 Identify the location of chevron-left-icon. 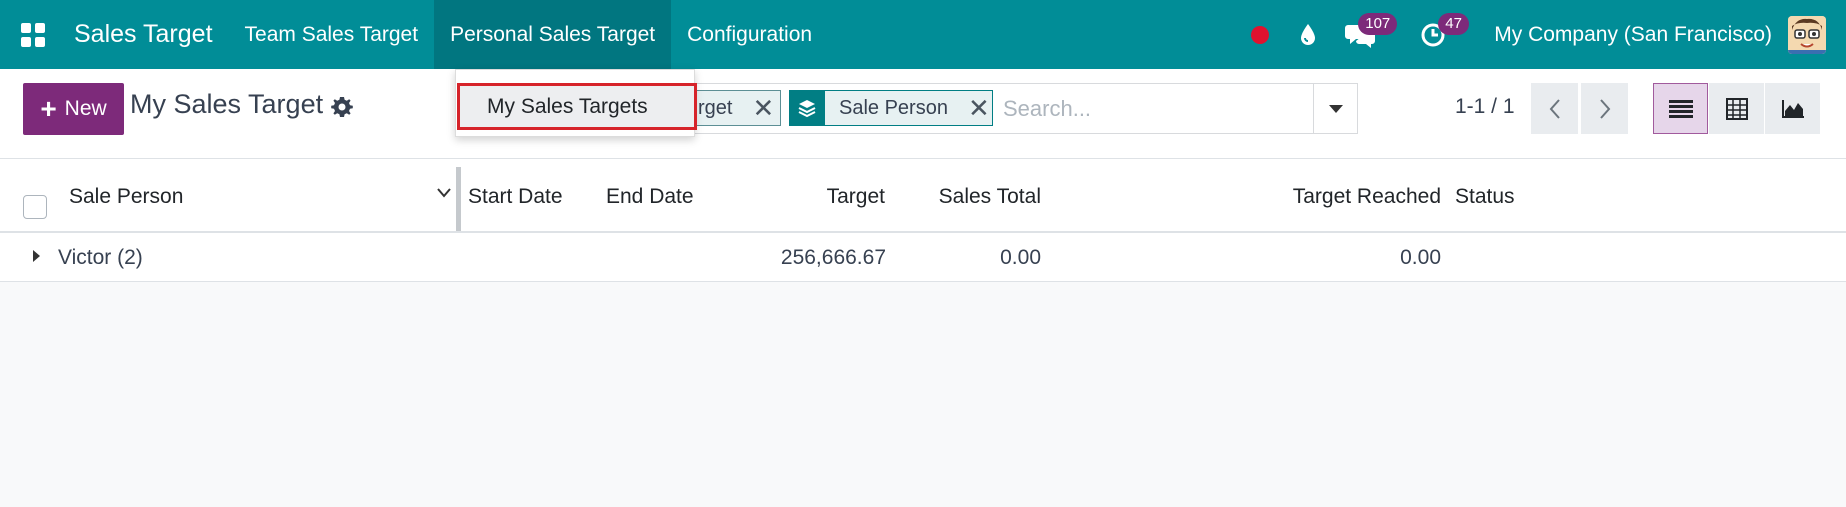
(1554, 108).